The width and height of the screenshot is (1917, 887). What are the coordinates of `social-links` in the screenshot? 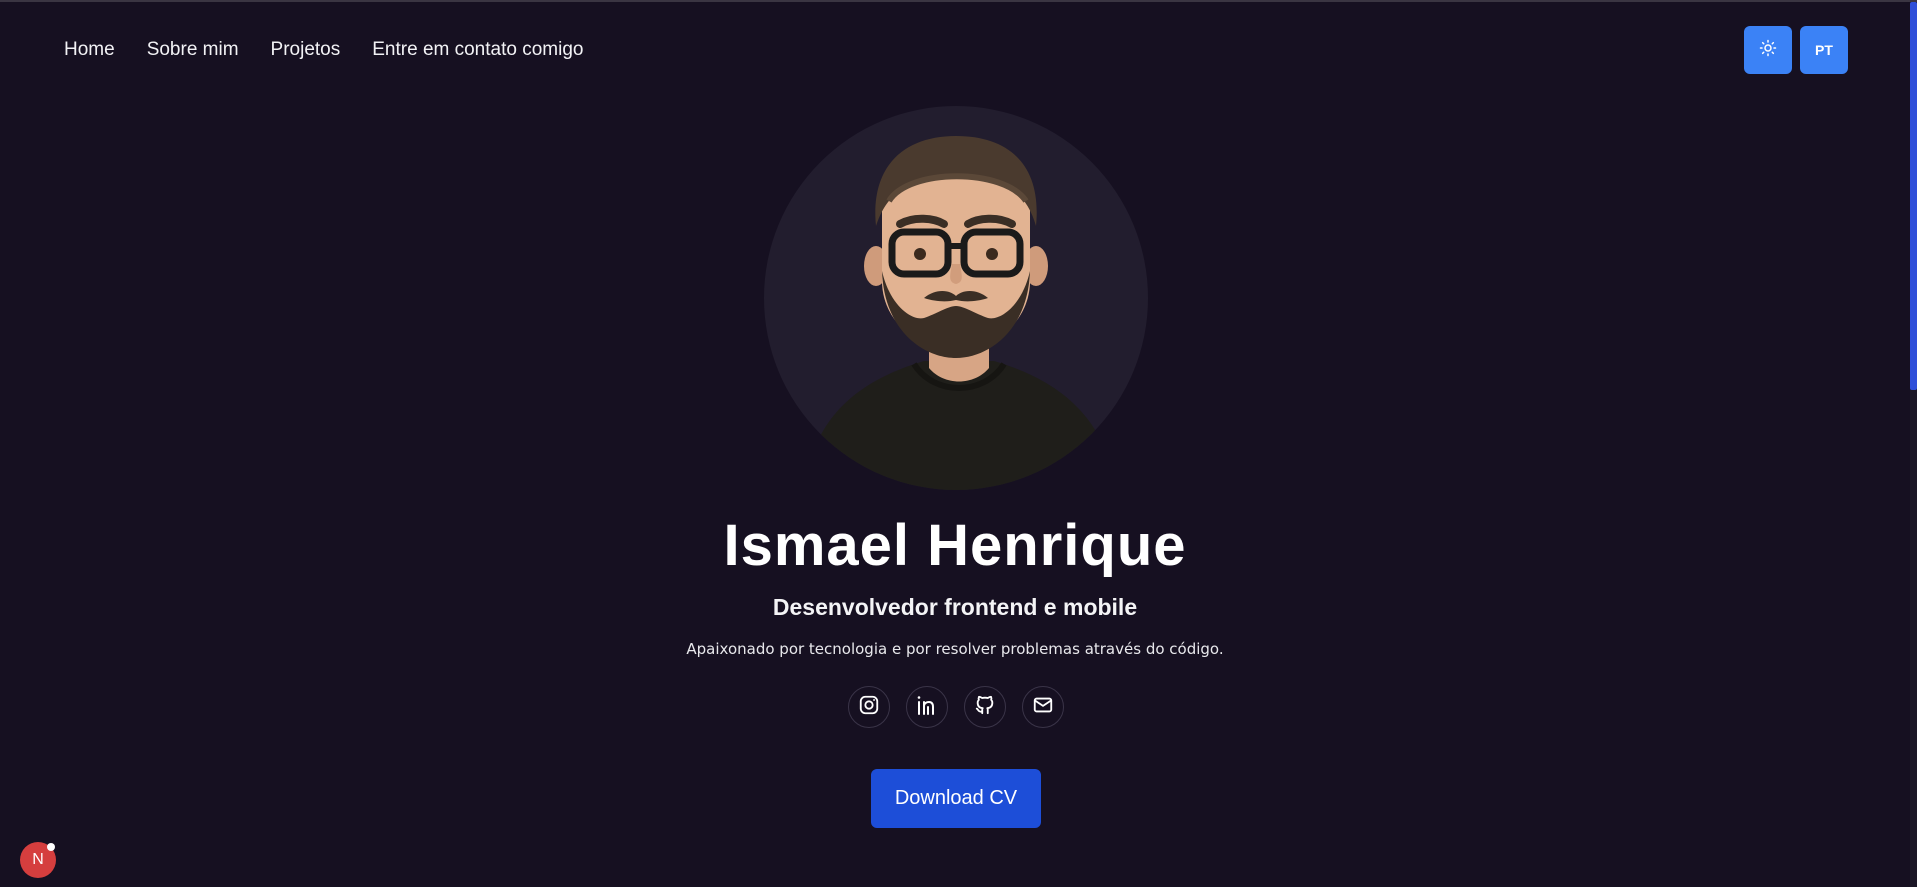 It's located at (956, 707).